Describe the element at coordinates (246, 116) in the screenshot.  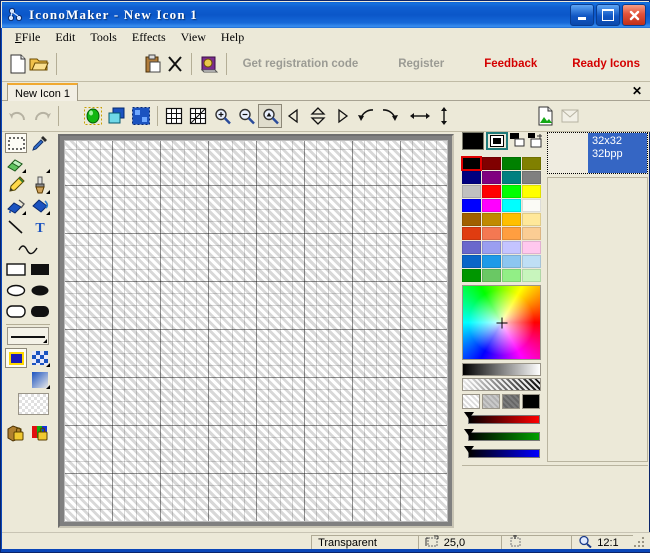
I see `zoom-out-button` at that location.